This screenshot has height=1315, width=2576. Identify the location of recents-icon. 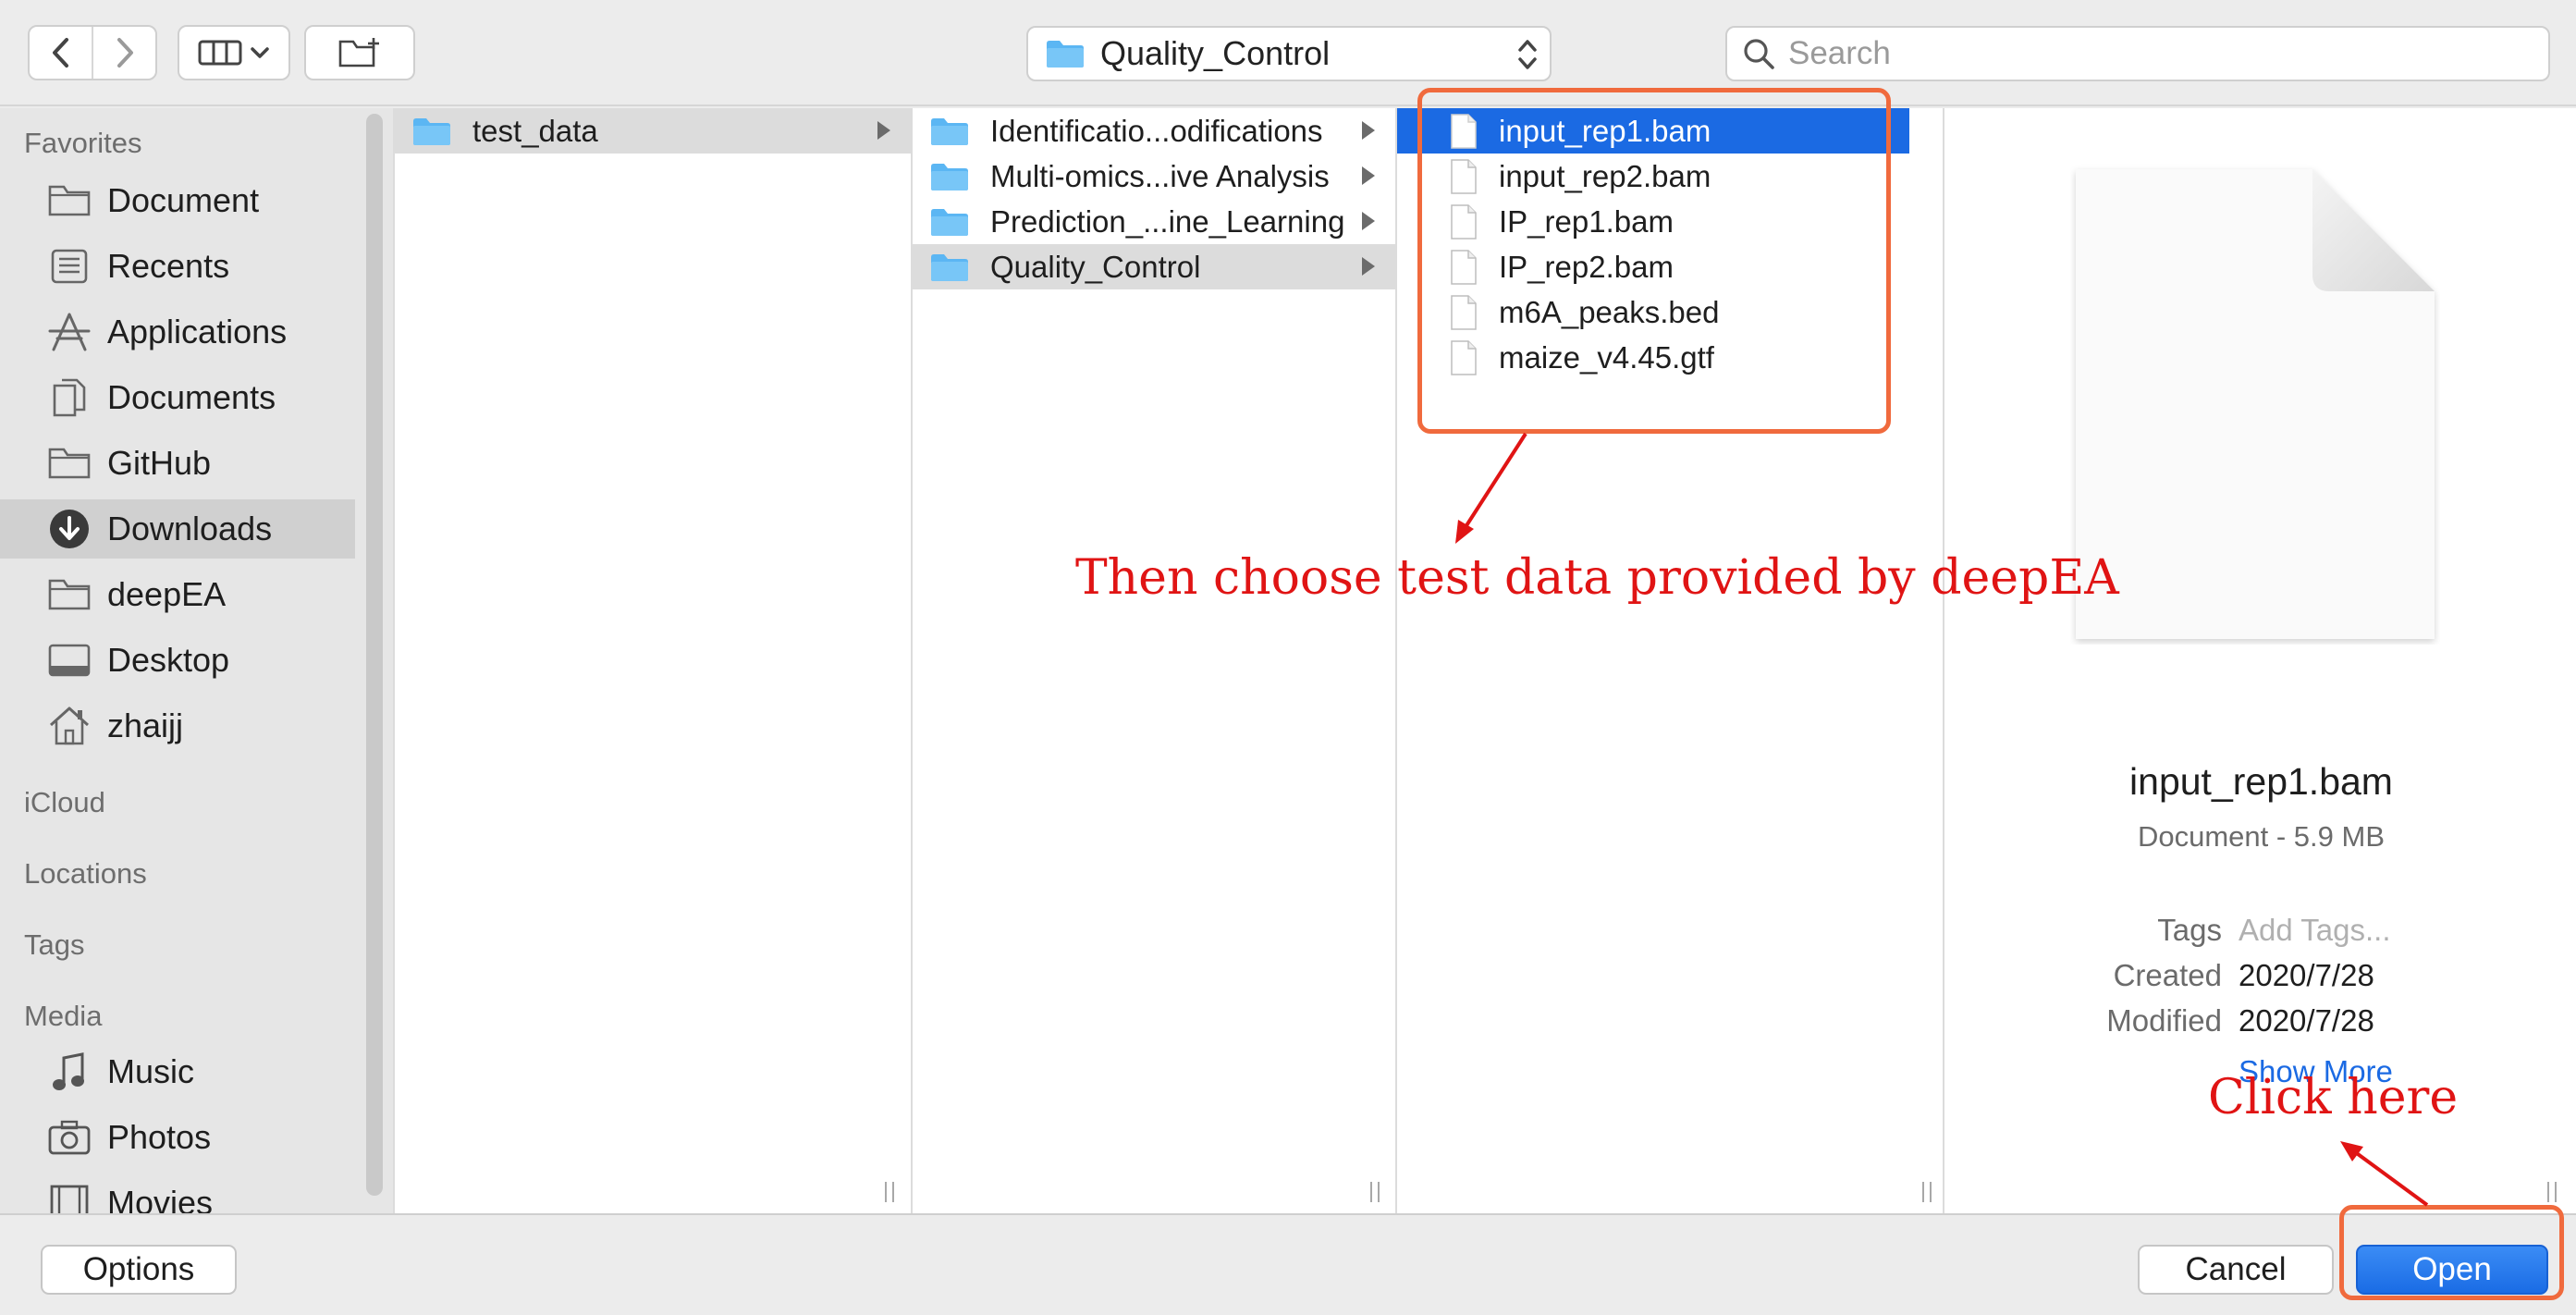
(69, 266).